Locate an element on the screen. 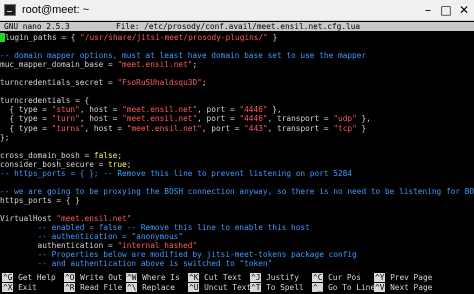 The image size is (474, 294). editor-line: consider_bosh_secure = true; is located at coordinates (237, 164).